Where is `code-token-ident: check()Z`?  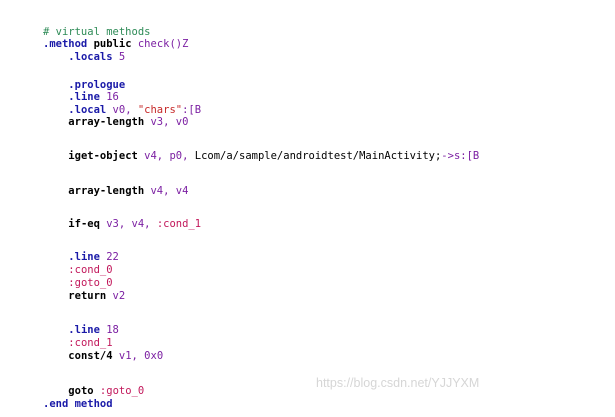 code-token-ident: check()Z is located at coordinates (163, 44).